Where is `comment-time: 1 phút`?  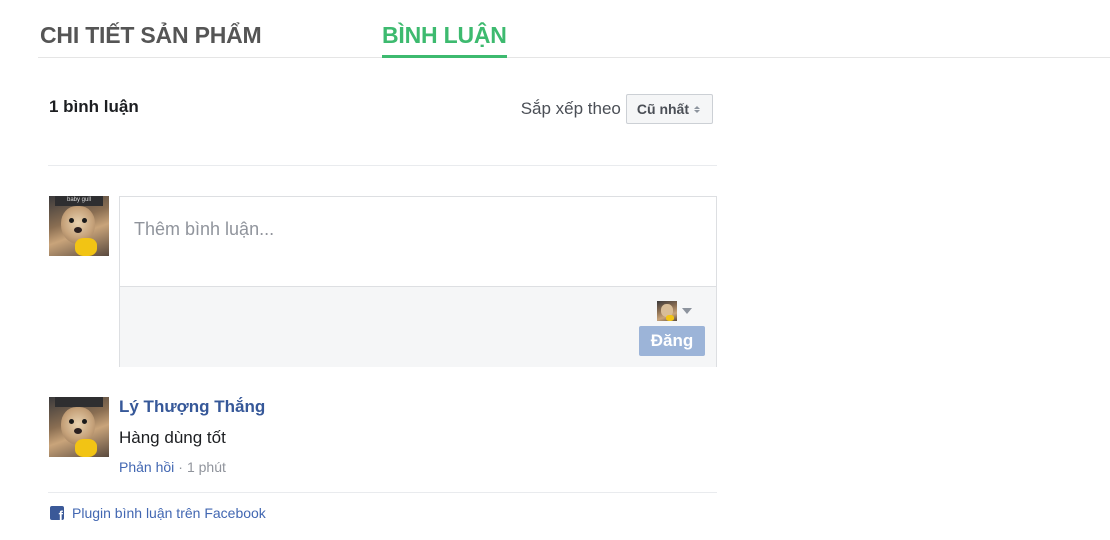 comment-time: 1 phút is located at coordinates (206, 467).